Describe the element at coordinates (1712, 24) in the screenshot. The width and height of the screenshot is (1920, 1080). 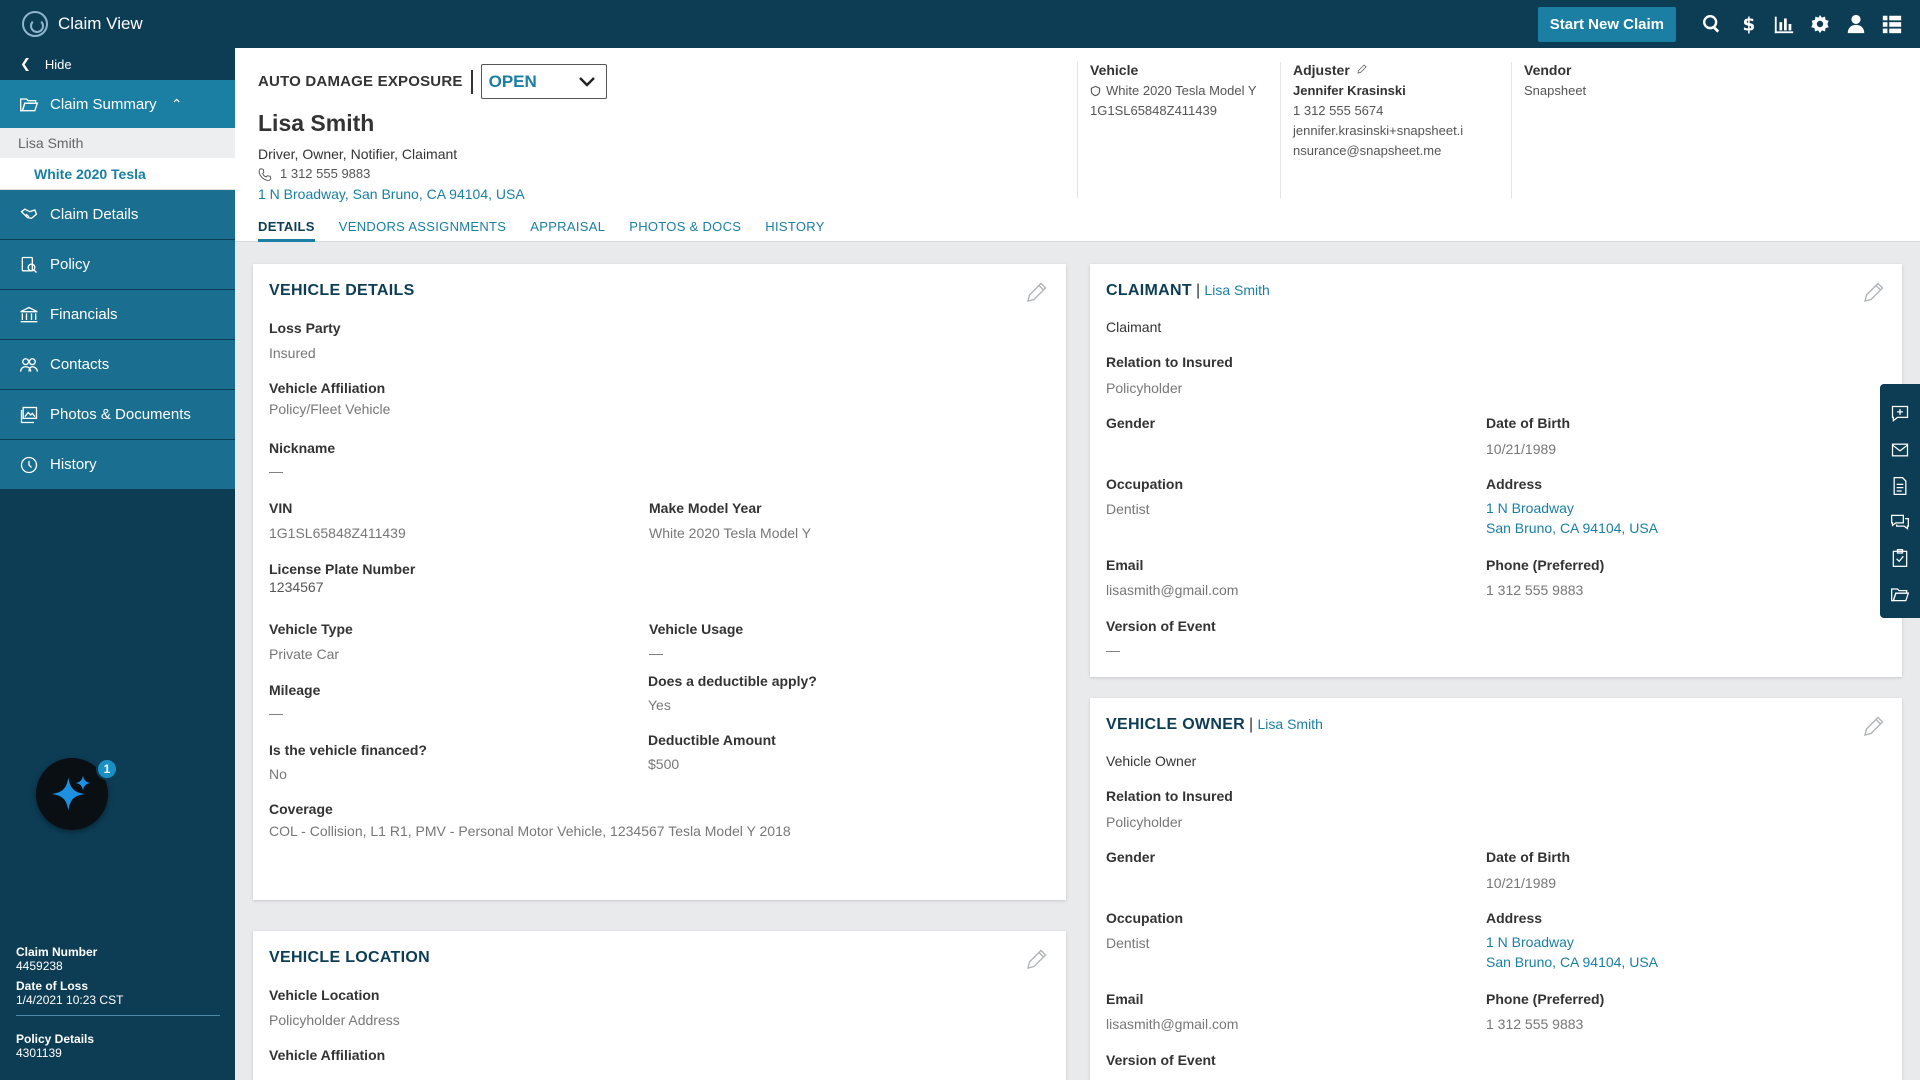
I see `search-icon` at that location.